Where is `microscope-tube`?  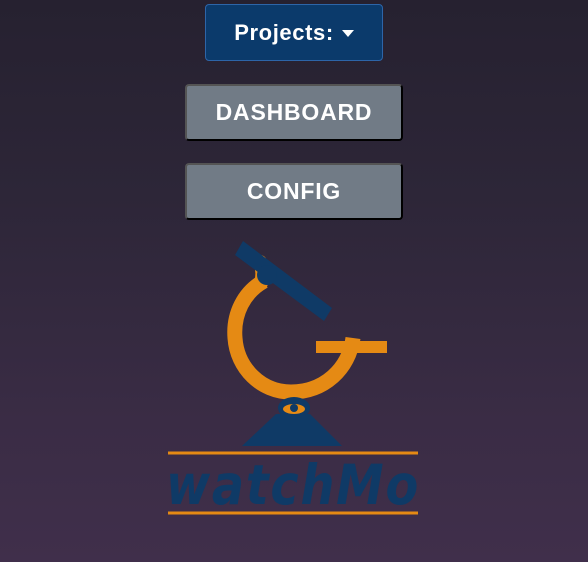
microscope-tube is located at coordinates (283, 281).